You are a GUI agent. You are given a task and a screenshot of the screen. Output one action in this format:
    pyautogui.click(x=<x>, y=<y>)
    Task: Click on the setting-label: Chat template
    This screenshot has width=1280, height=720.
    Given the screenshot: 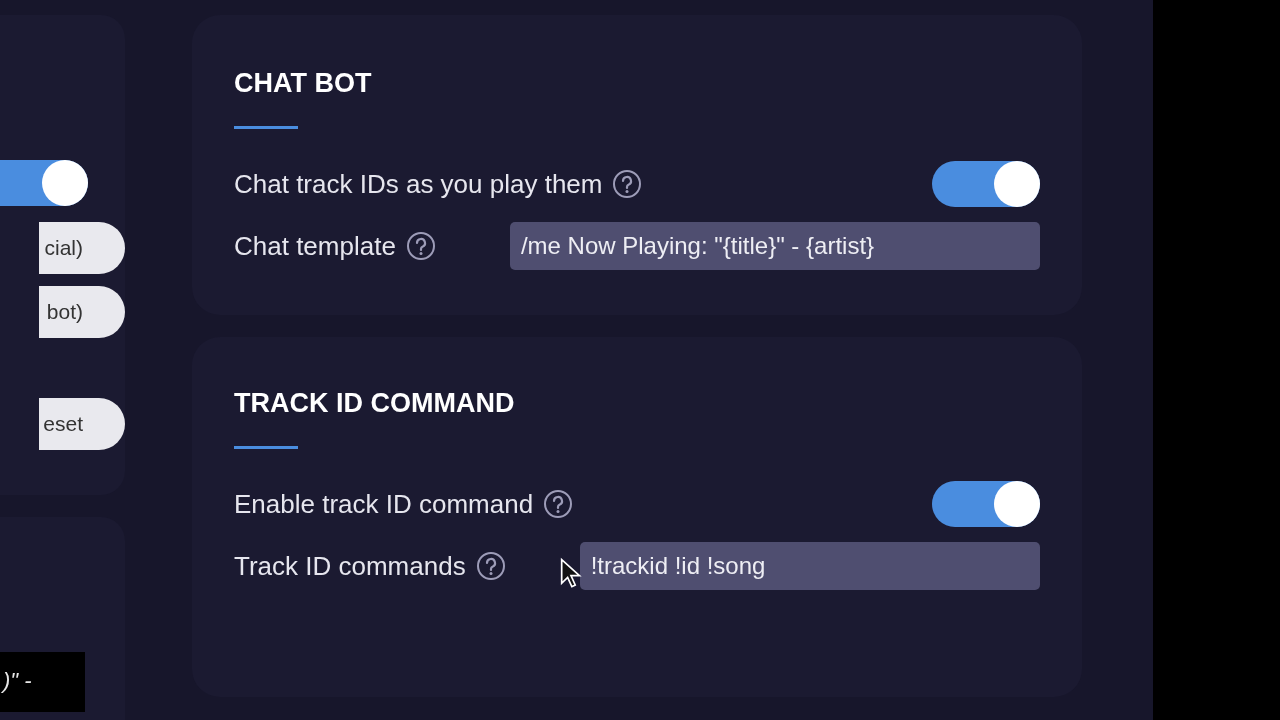 What is the action you would take?
    pyautogui.click(x=315, y=246)
    